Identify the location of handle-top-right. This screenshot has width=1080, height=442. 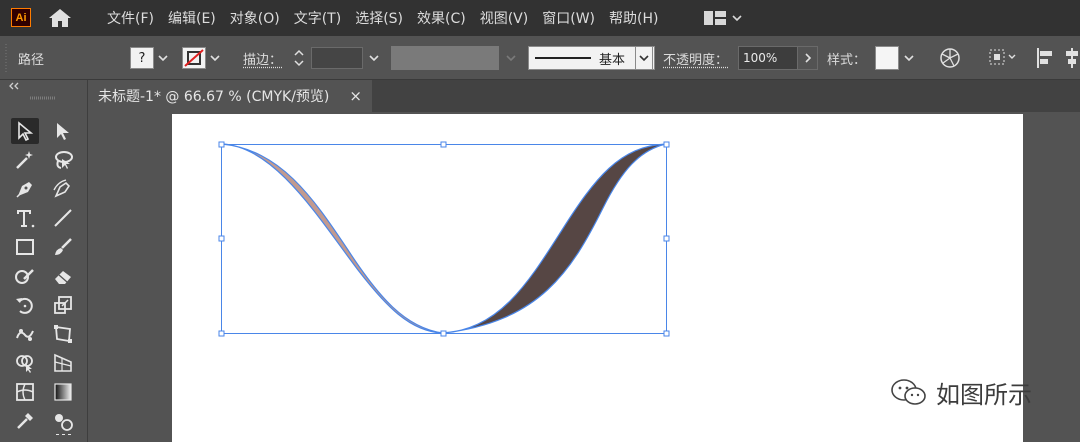
(666, 144).